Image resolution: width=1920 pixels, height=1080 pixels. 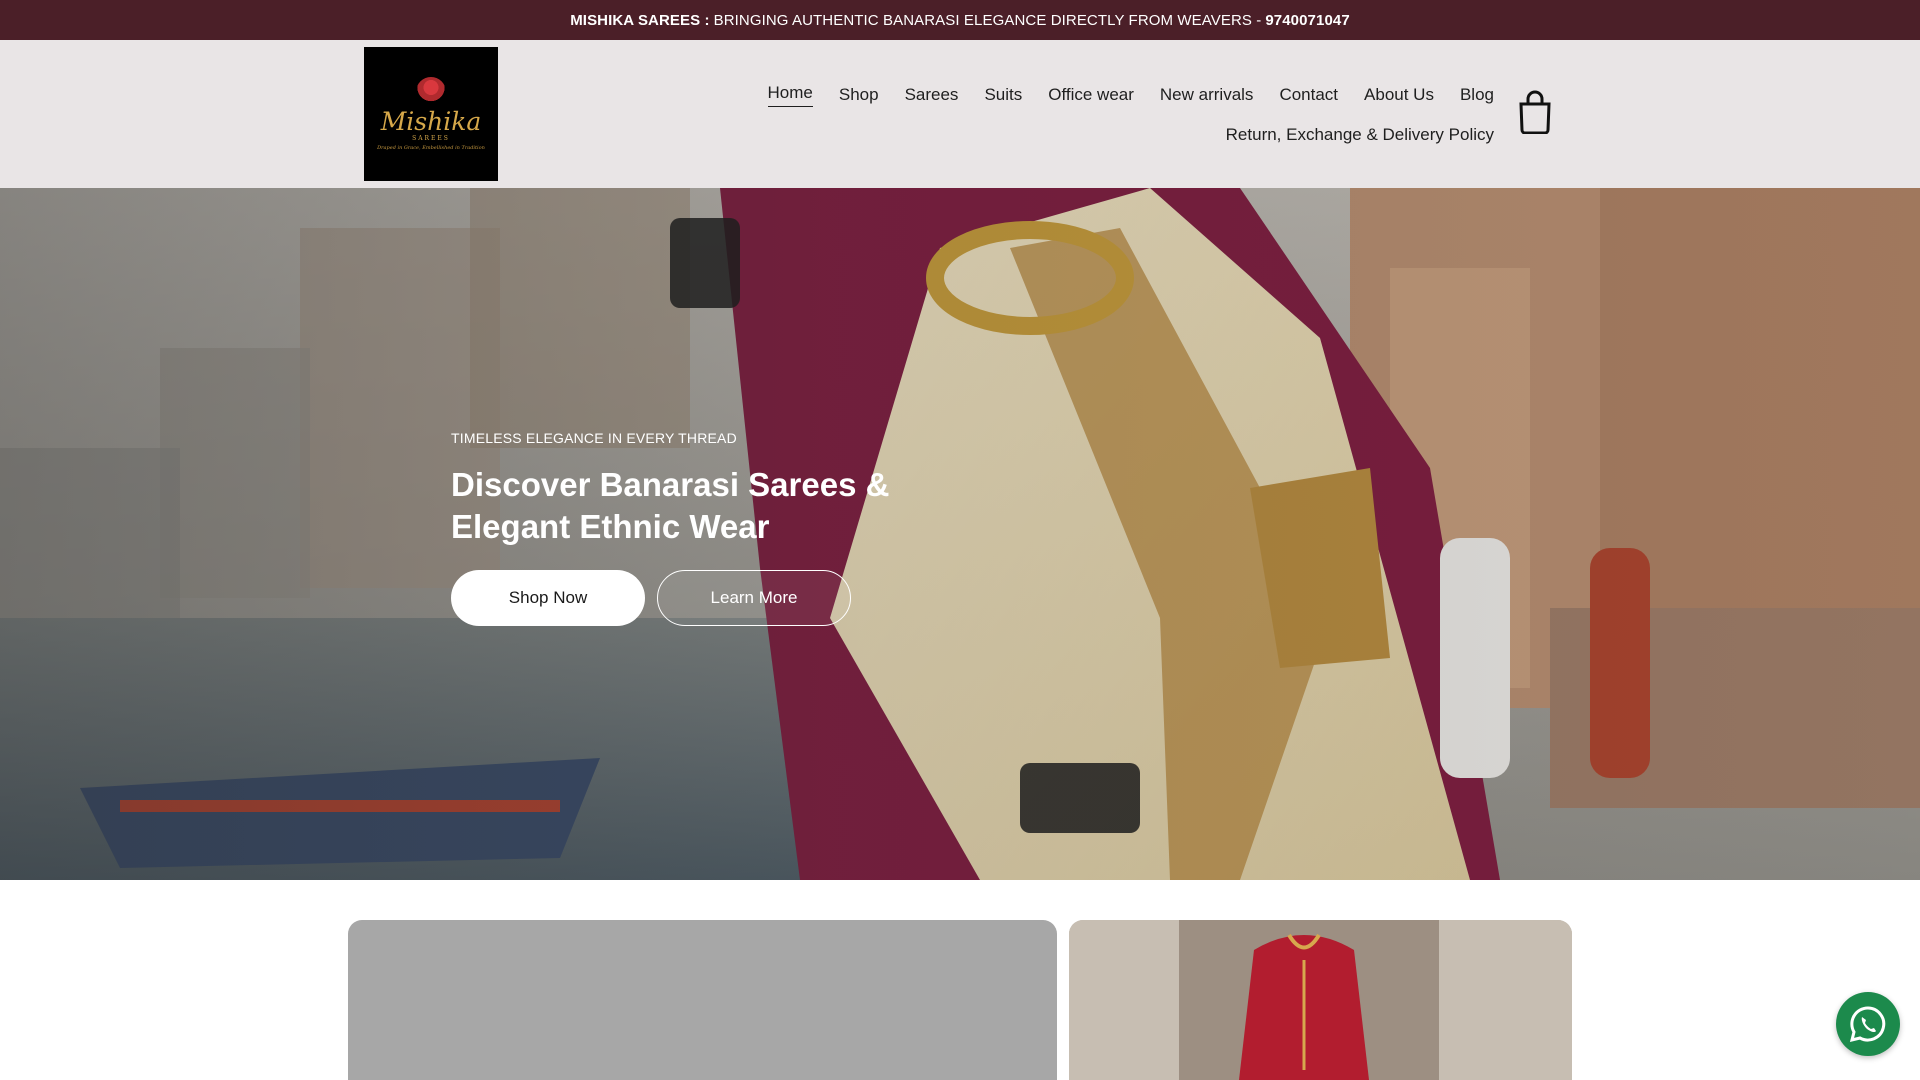 What do you see at coordinates (1477, 95) in the screenshot?
I see `nav-blog: Blog` at bounding box center [1477, 95].